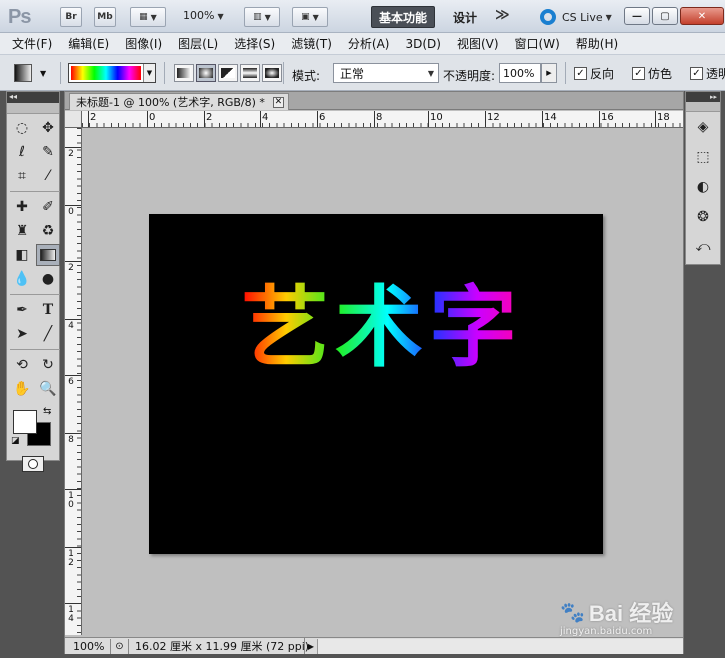  I want to click on zoom-tool-icon: 🔍, so click(48, 389).